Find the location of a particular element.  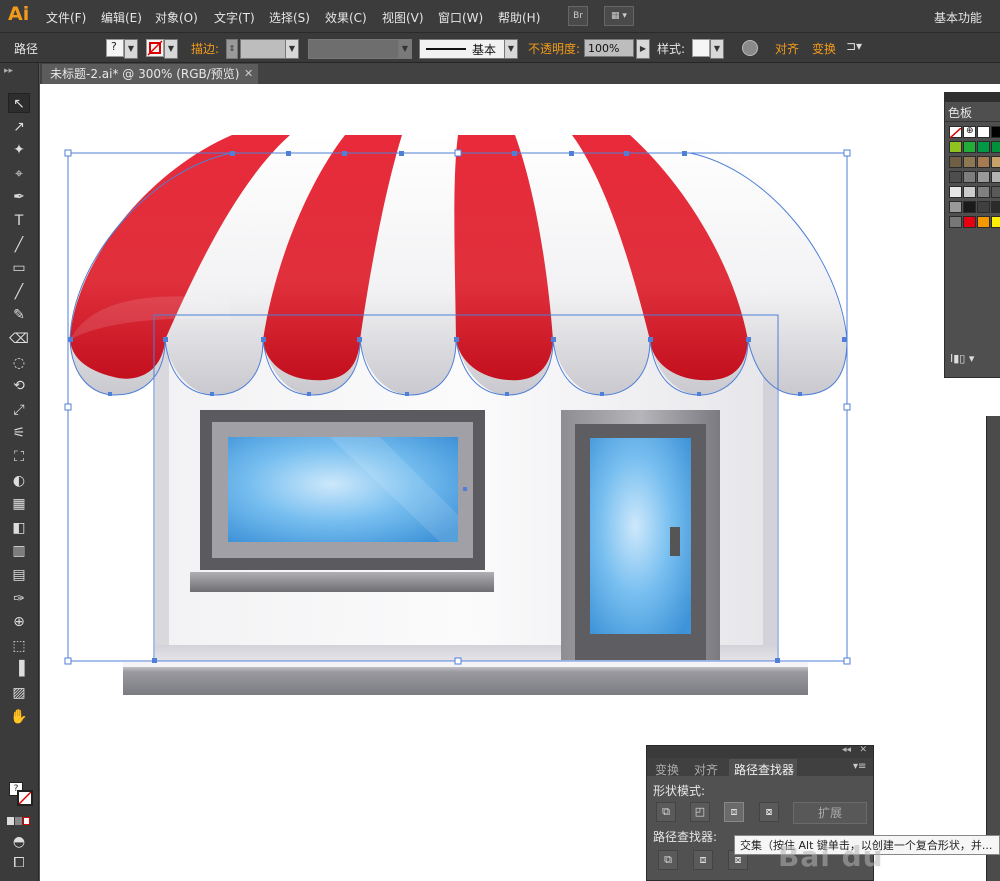

expand-button: 扩展 is located at coordinates (830, 813).